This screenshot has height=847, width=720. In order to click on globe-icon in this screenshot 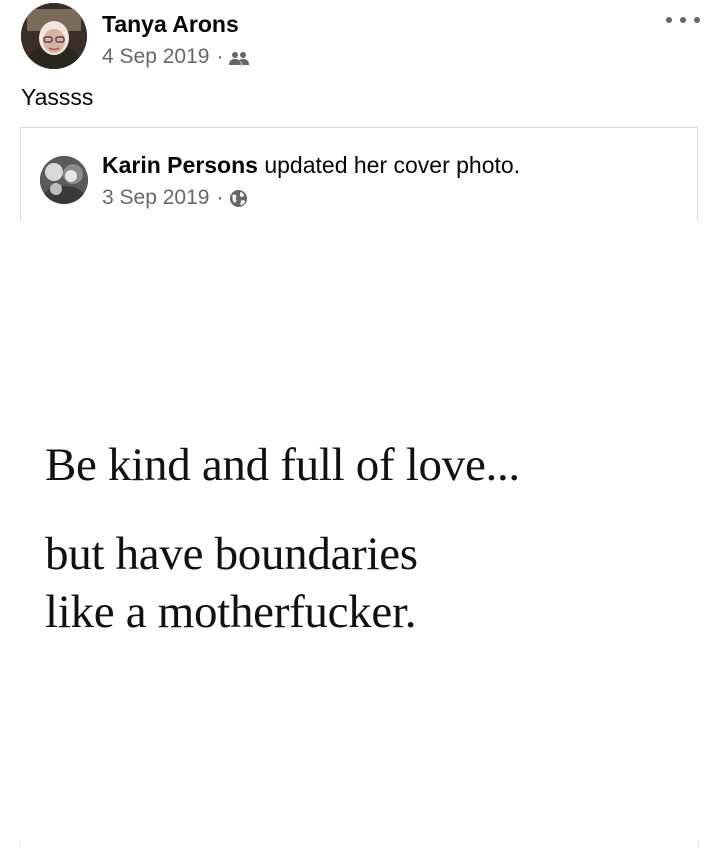, I will do `click(238, 198)`.